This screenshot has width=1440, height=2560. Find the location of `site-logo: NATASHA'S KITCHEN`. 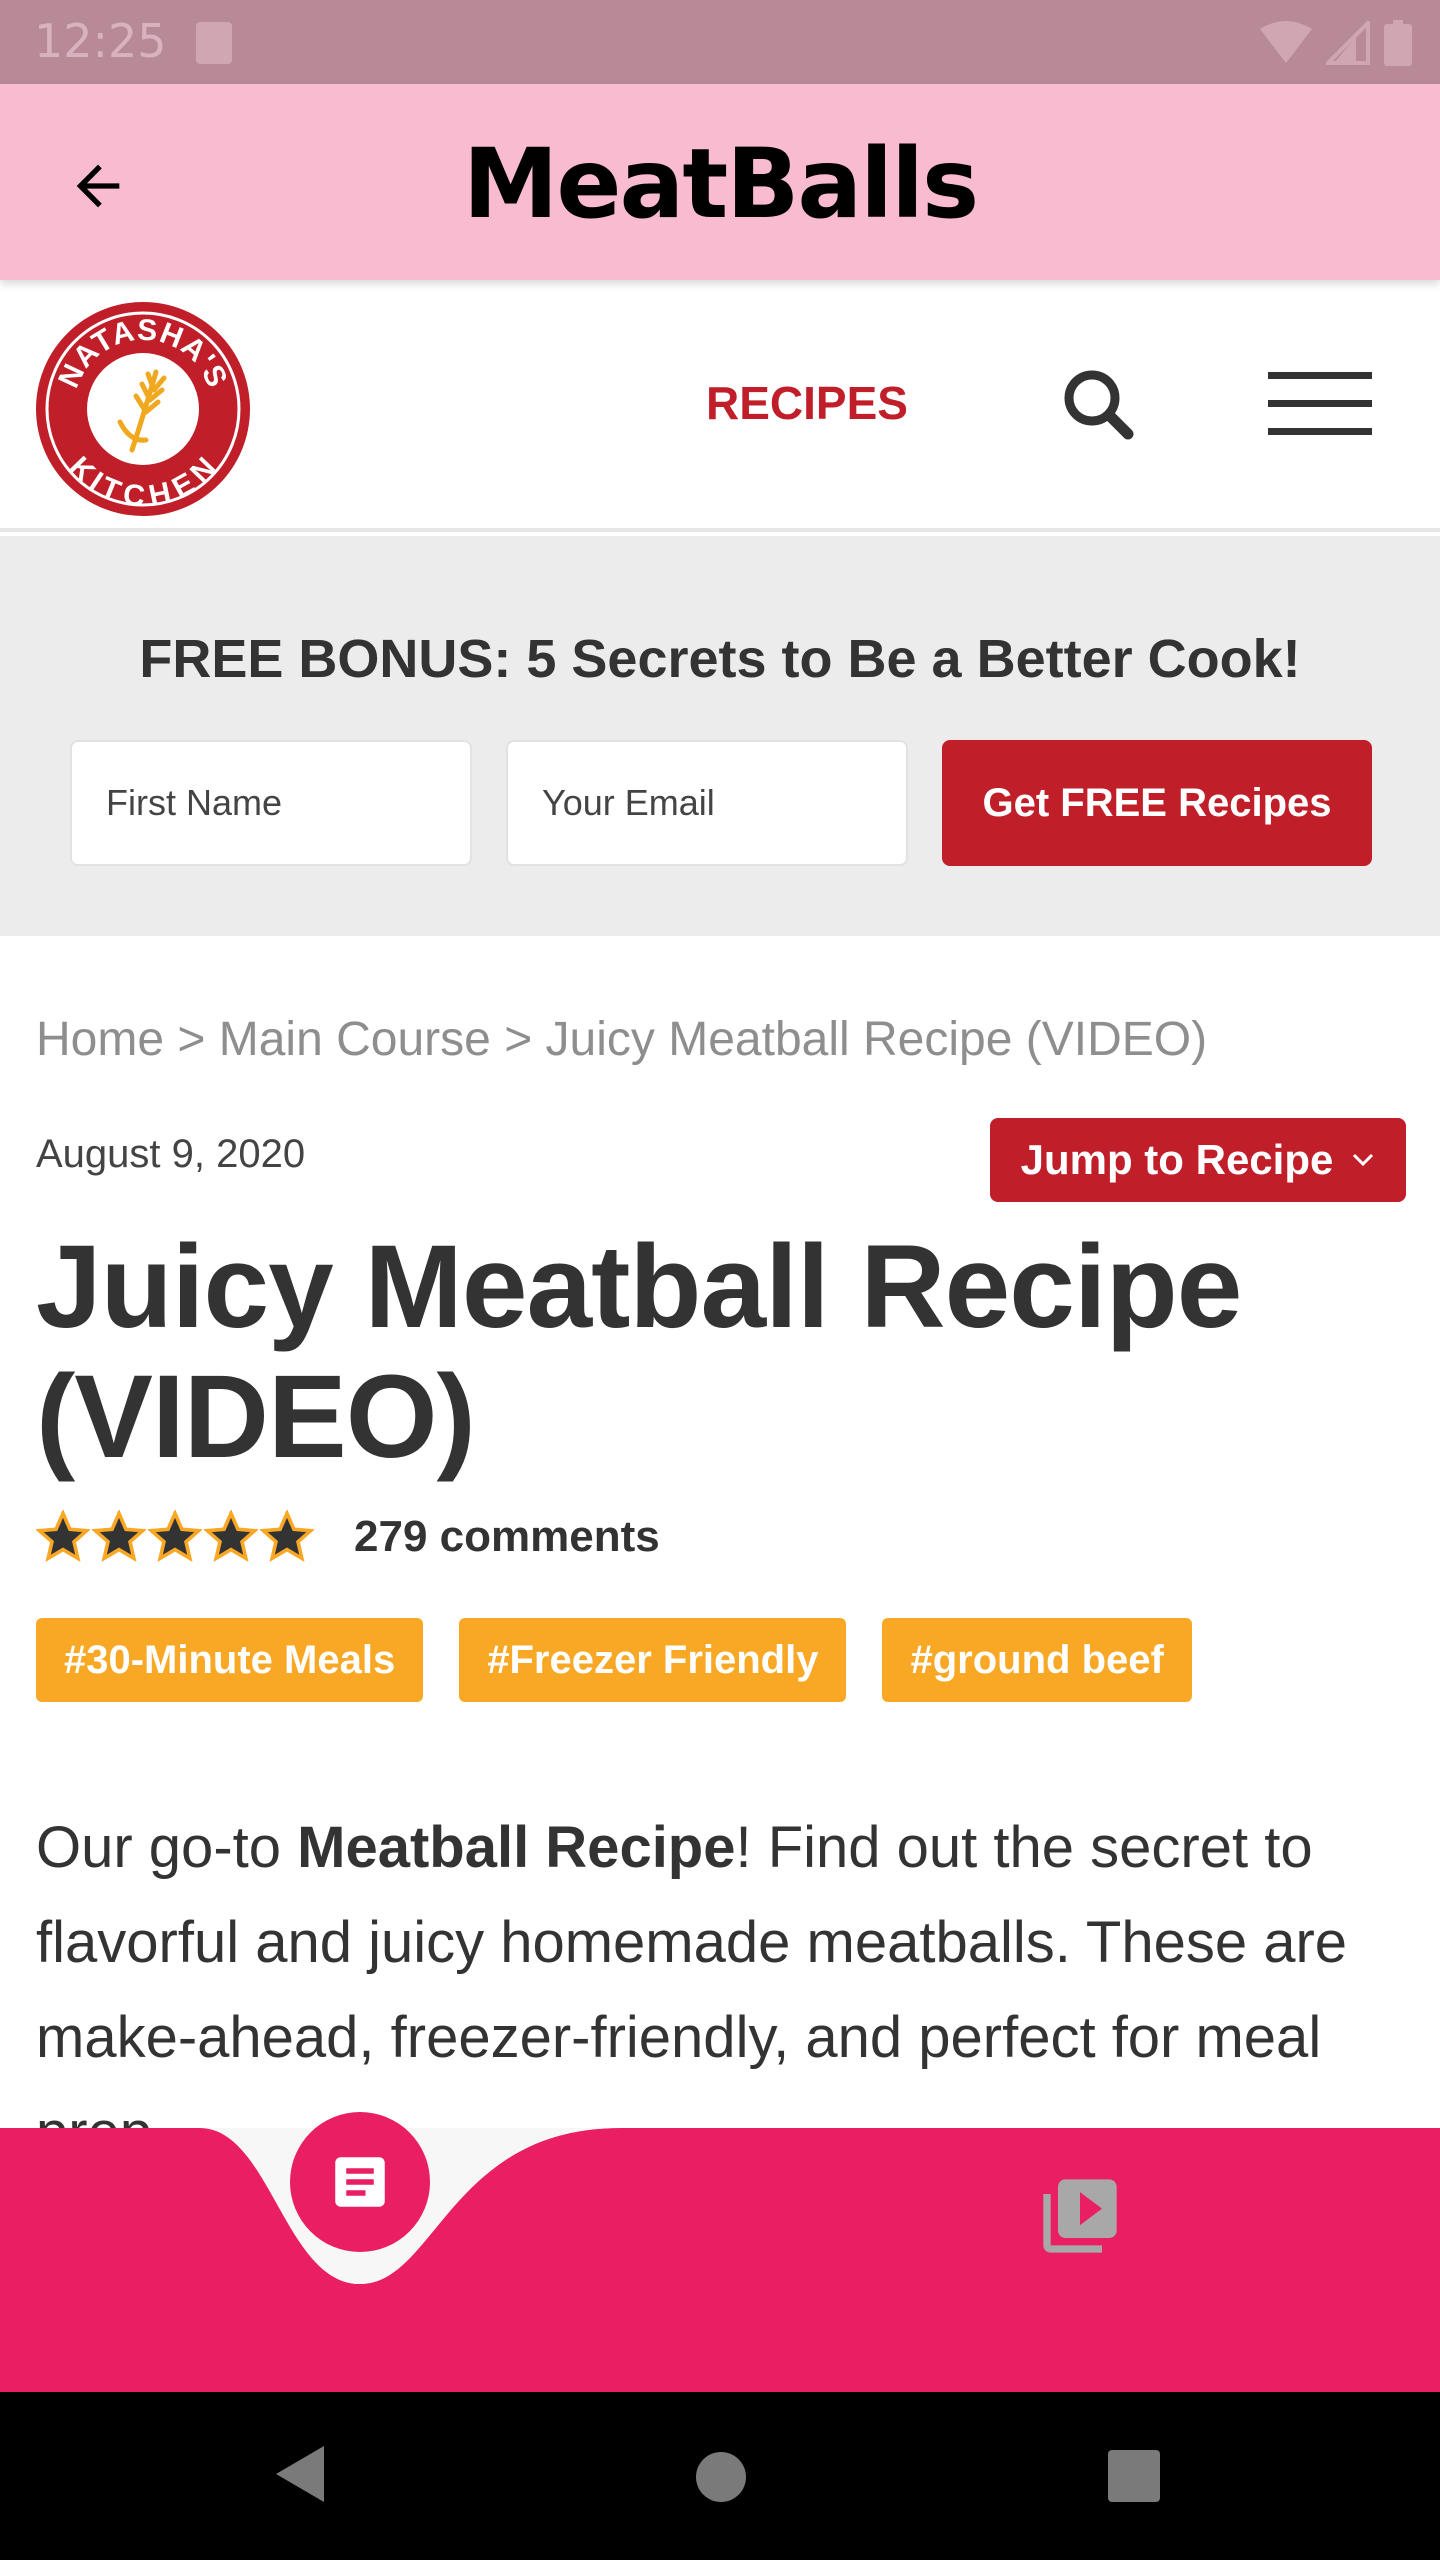

site-logo: NATASHA'S KITCHEN is located at coordinates (143, 409).